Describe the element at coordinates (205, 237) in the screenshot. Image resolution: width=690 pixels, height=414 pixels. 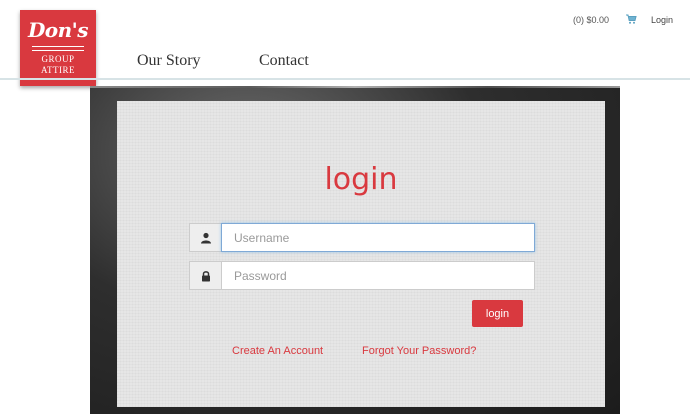
I see `user-icon` at that location.